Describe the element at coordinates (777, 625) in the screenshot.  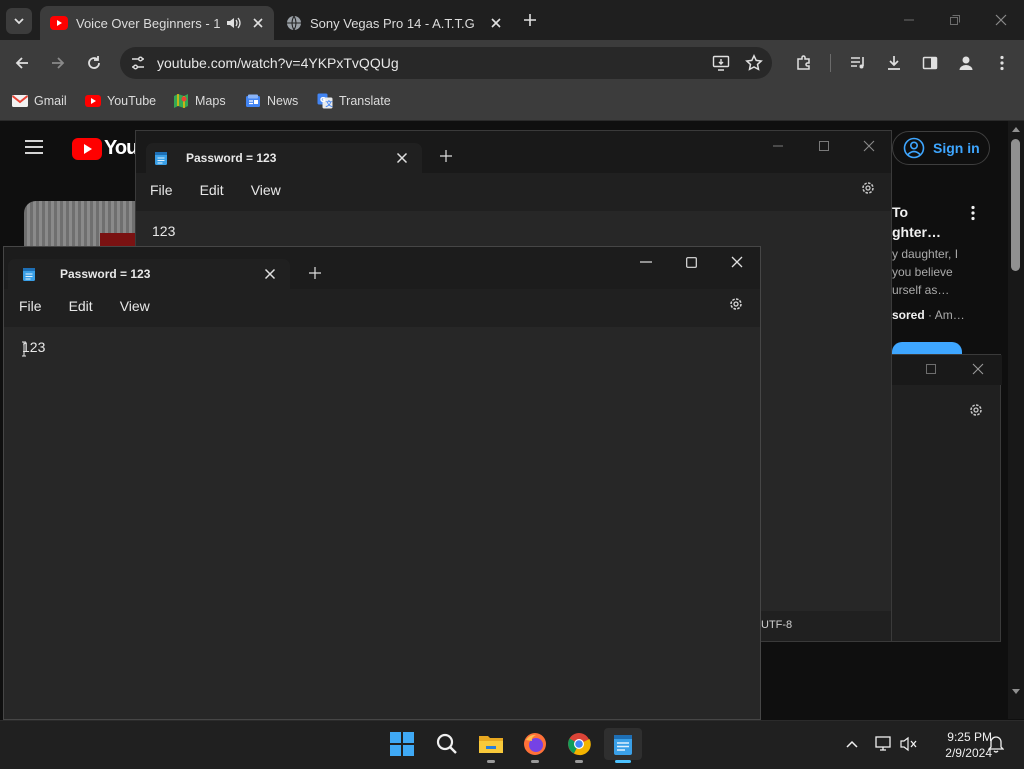
I see `encoding-status: UTF-8` at that location.